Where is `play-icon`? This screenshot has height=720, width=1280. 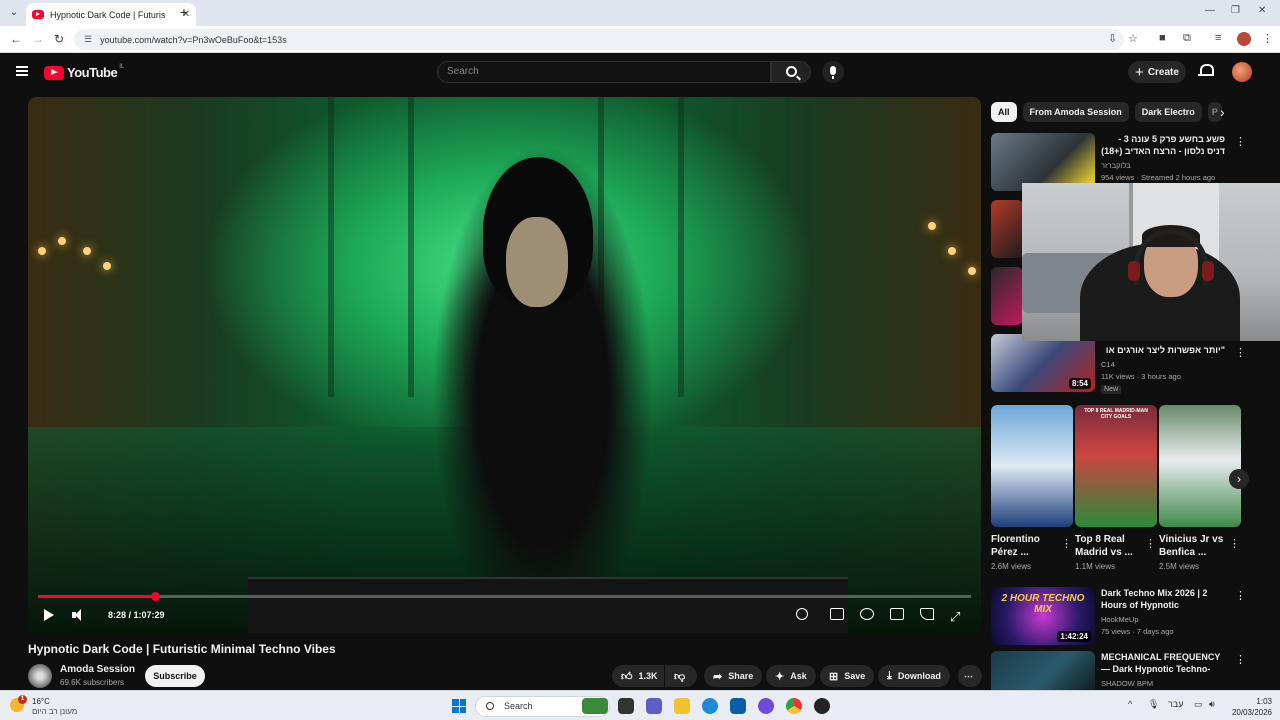
play-icon is located at coordinates (49, 615).